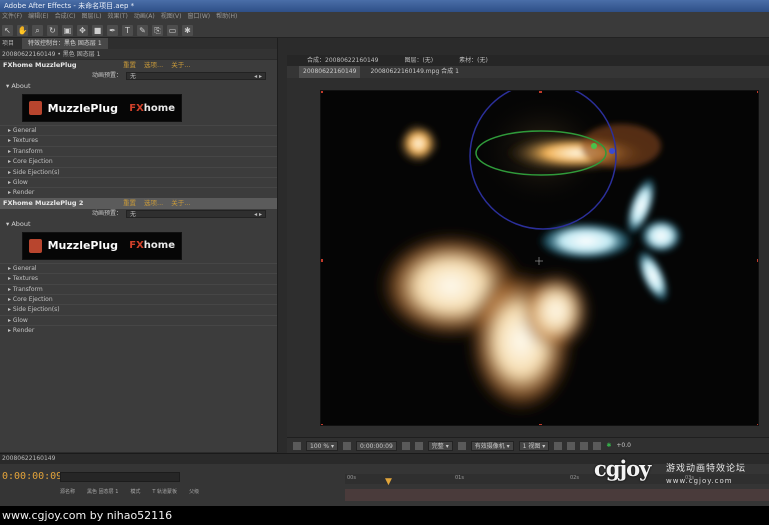  I want to click on blue-handle-icon, so click(612, 151).